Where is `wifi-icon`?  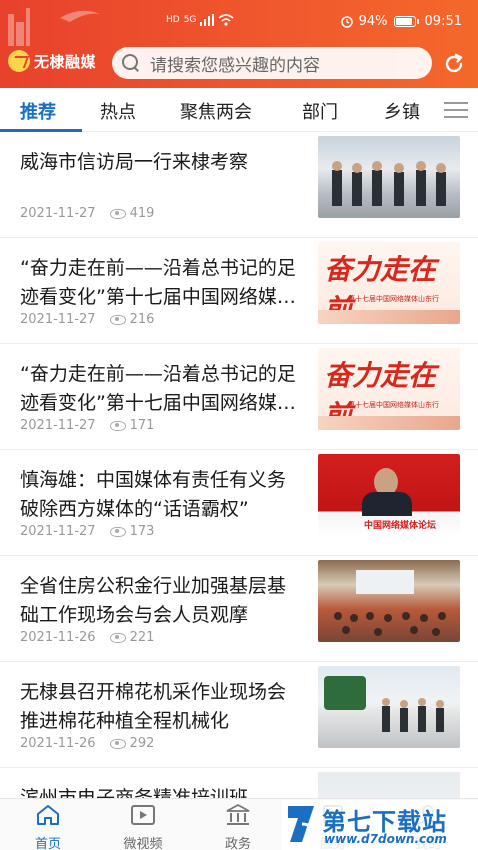
wifi-icon is located at coordinates (226, 20).